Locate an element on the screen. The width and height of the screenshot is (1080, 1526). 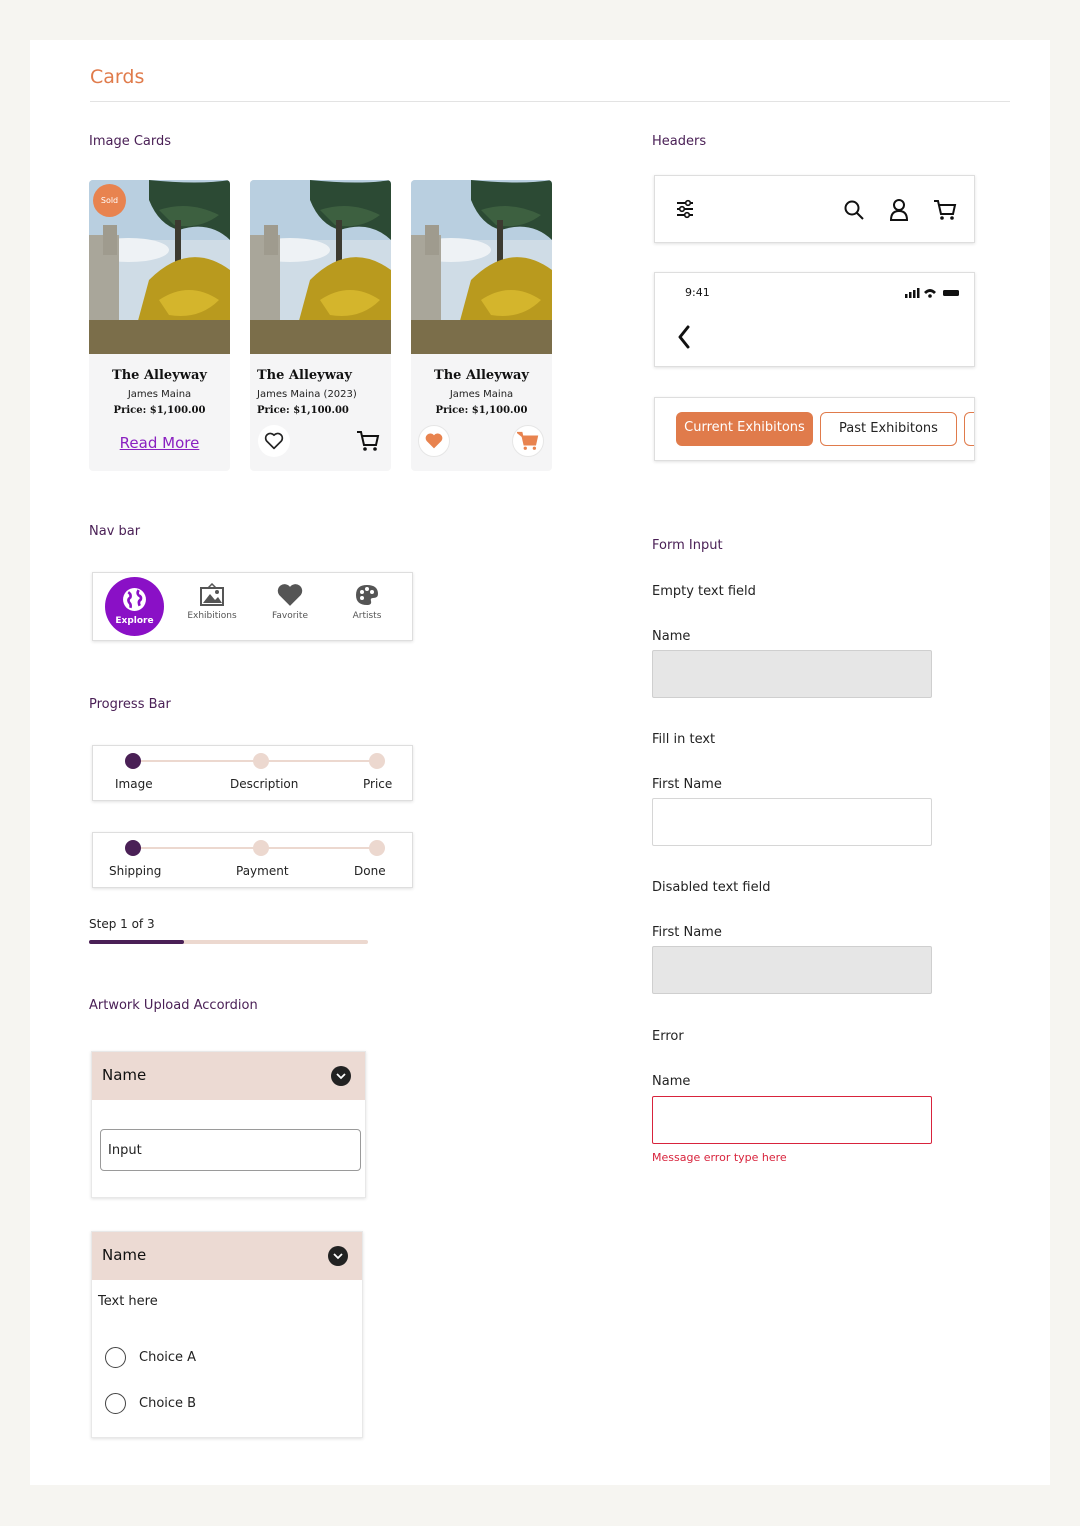
disabled-text-field is located at coordinates (792, 970).